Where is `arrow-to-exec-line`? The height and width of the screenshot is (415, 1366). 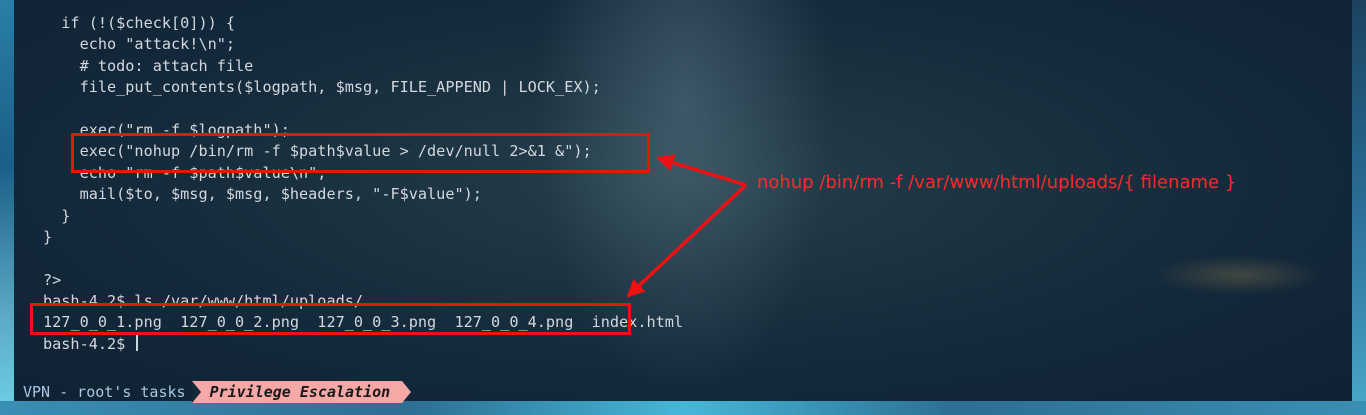 arrow-to-exec-line is located at coordinates (701, 170).